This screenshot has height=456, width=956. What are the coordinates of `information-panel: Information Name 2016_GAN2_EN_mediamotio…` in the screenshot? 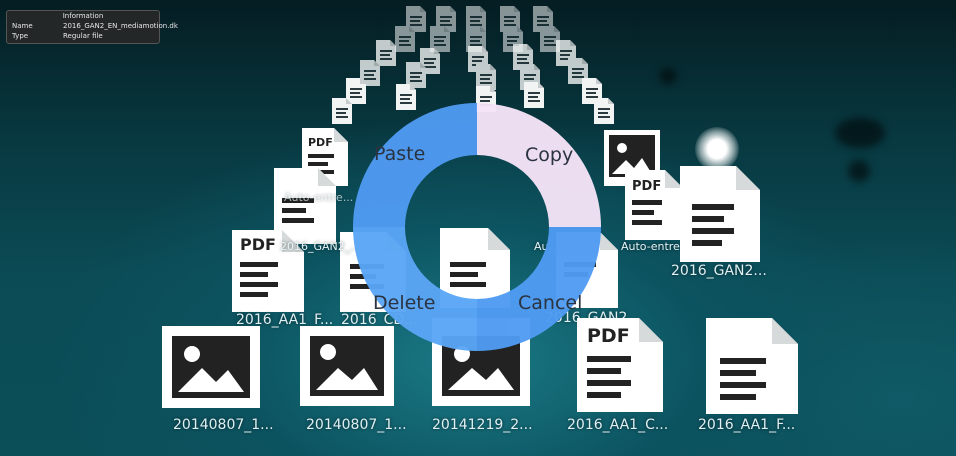 It's located at (92, 27).